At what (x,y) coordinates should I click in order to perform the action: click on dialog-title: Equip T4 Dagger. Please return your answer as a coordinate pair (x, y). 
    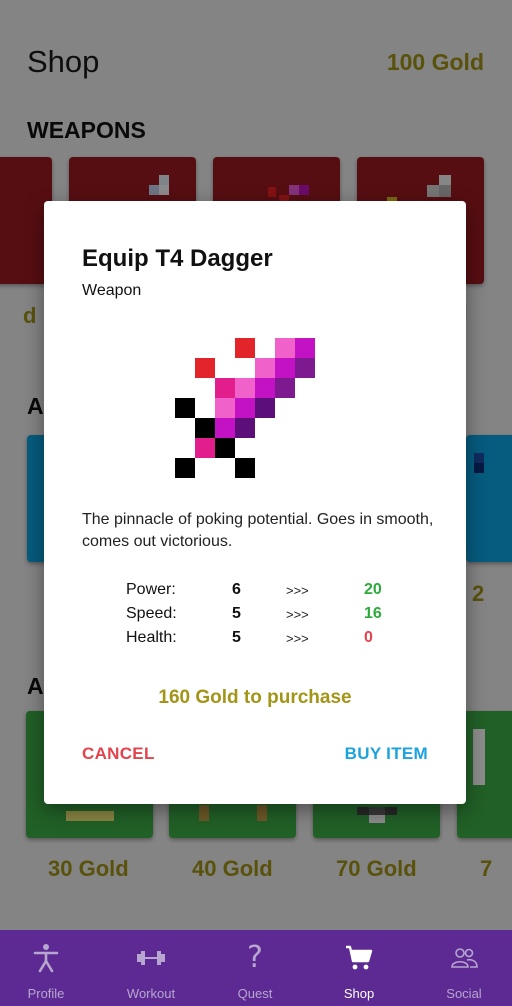
    Looking at the image, I should click on (177, 258).